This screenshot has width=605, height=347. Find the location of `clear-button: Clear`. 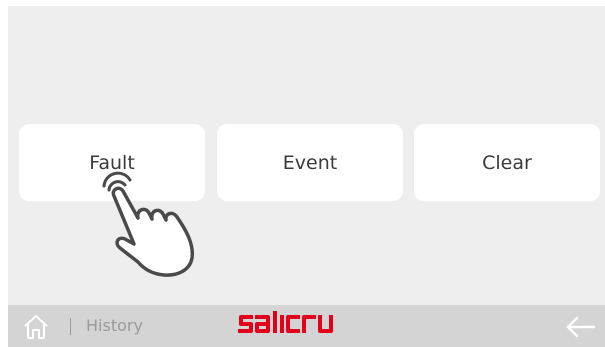

clear-button: Clear is located at coordinates (507, 162).